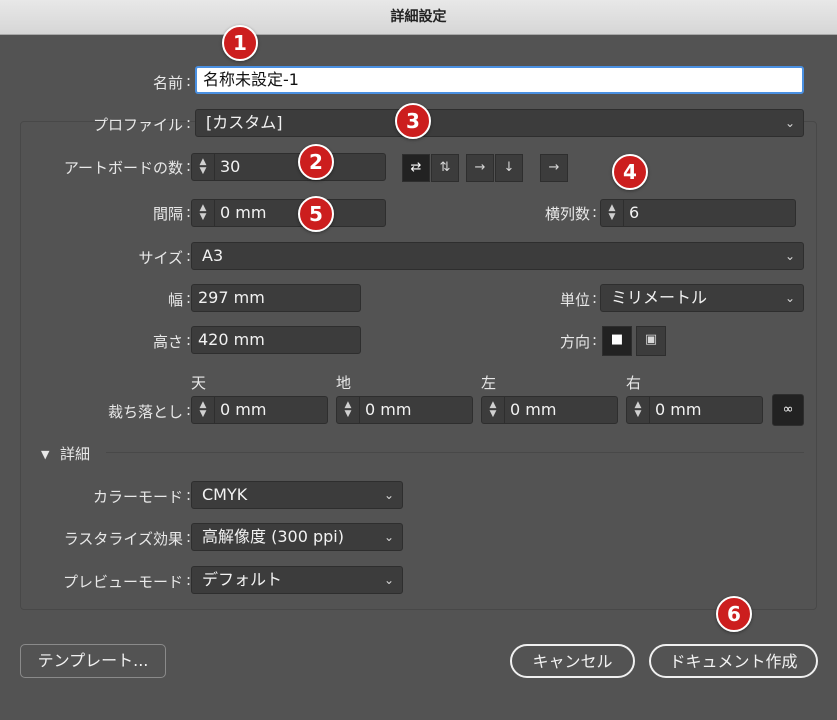 The width and height of the screenshot is (837, 720). I want to click on bleed-top-label: 天, so click(199, 383).